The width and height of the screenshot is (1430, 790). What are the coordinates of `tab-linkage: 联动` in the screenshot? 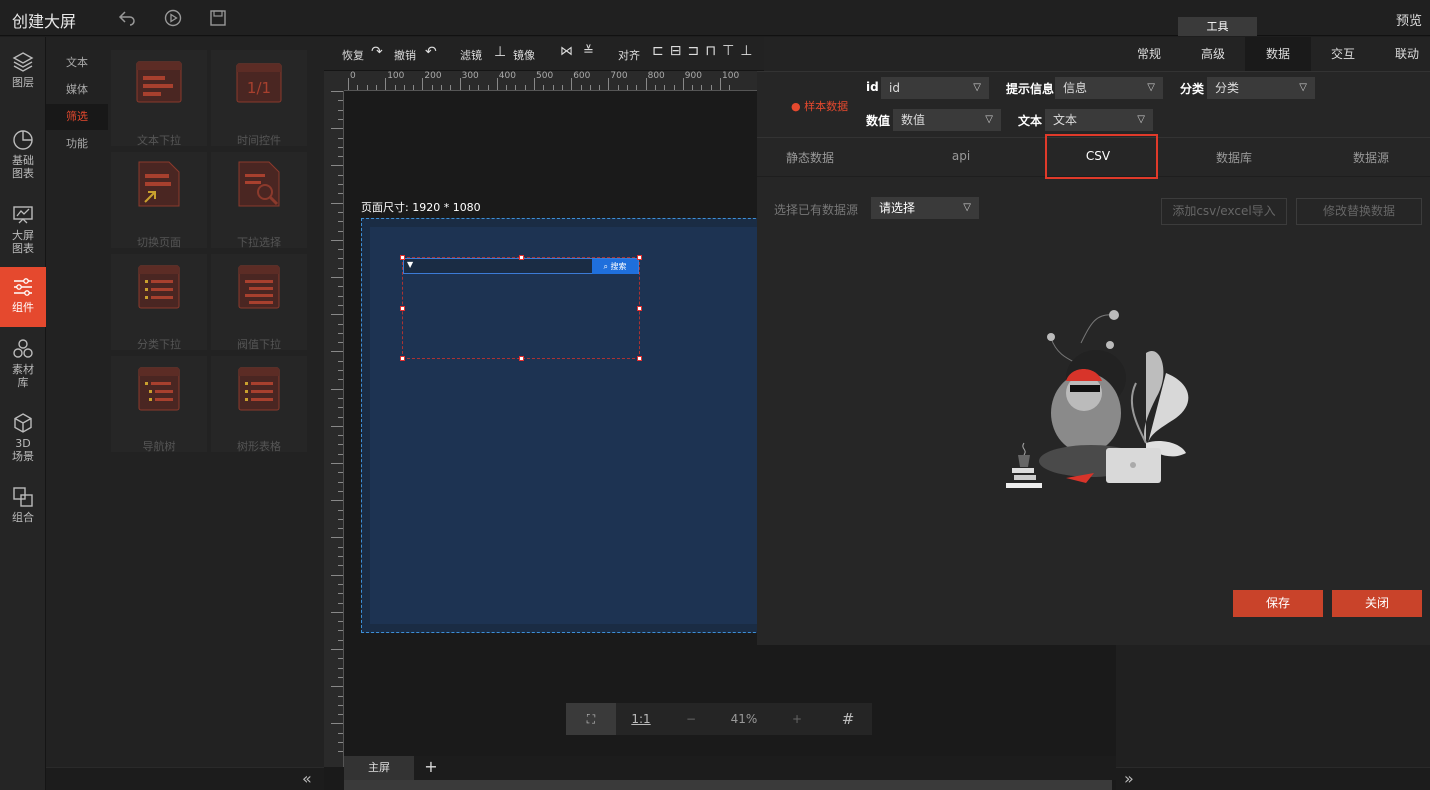 It's located at (1402, 54).